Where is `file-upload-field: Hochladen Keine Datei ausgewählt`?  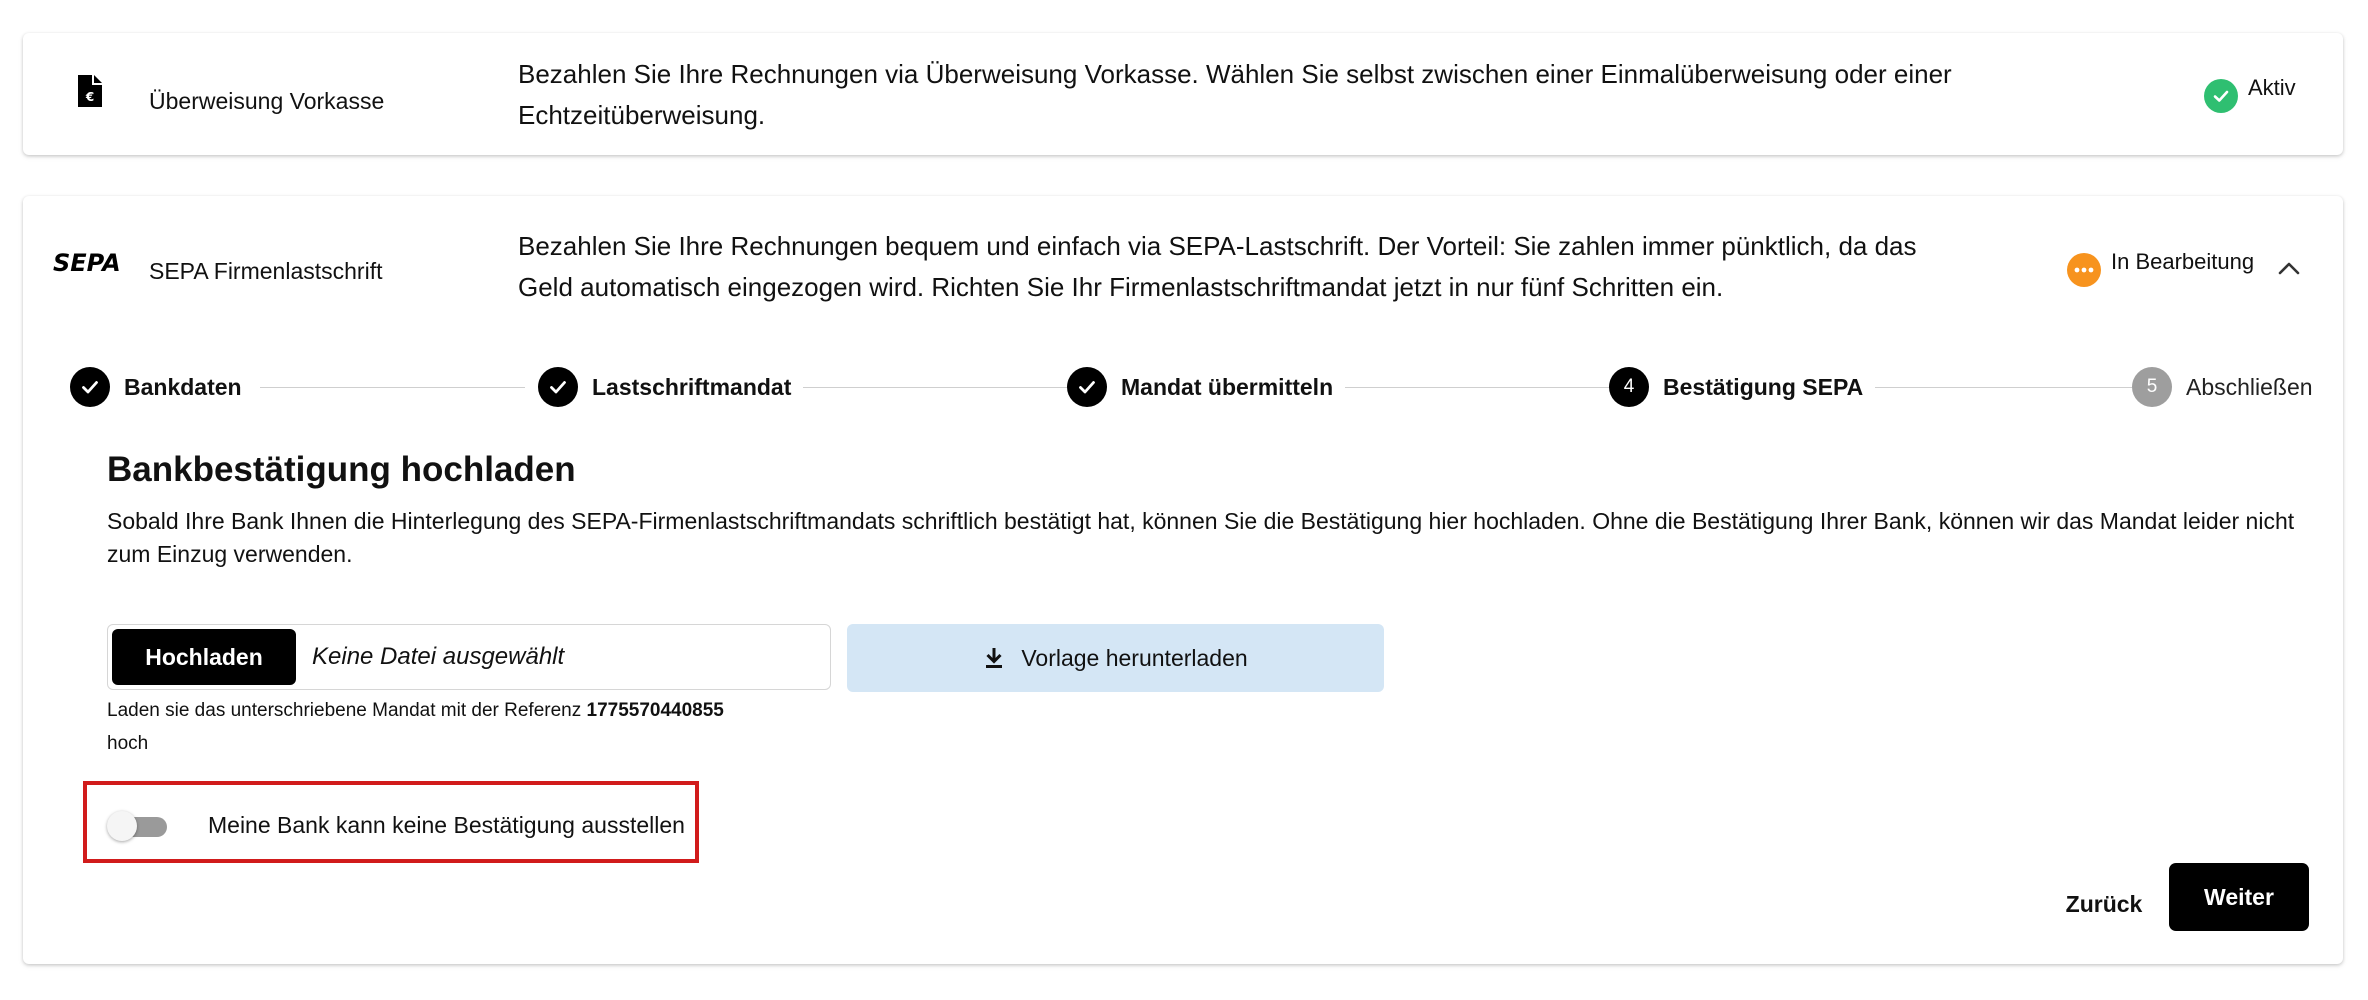 file-upload-field: Hochladen Keine Datei ausgewählt is located at coordinates (469, 657).